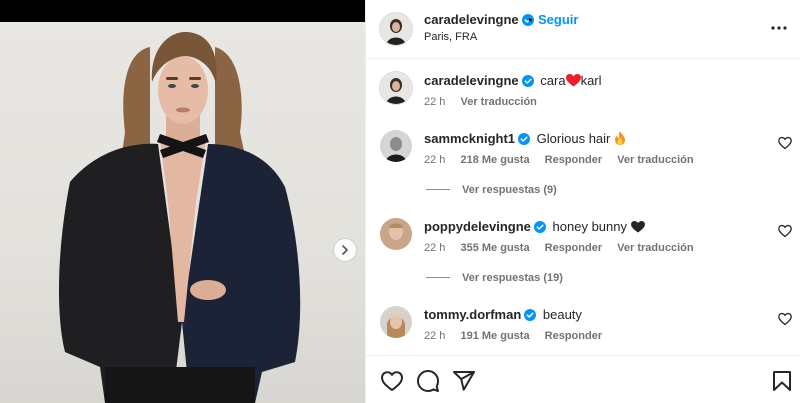  Describe the element at coordinates (589, 226) in the screenshot. I see `comment-body: honey bunny` at that location.